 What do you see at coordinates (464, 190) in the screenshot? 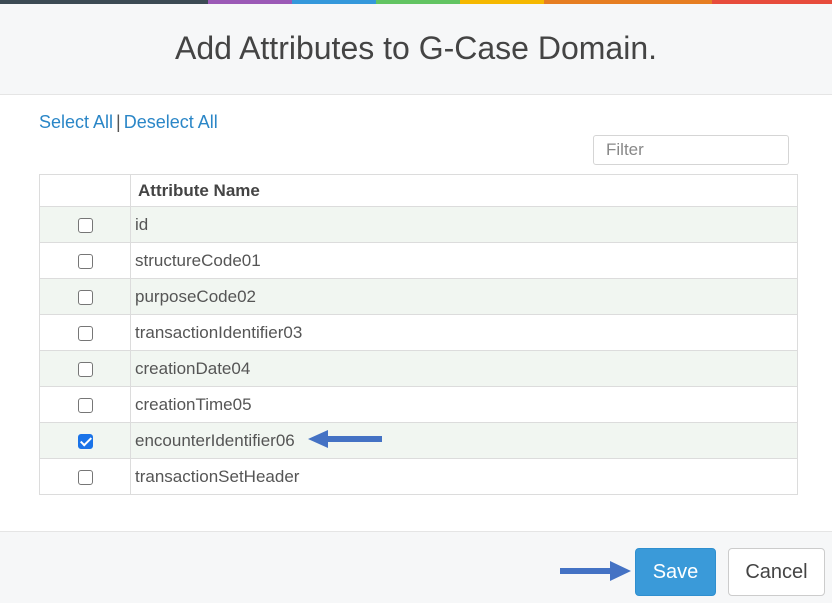
I see `attribute-name-header: Attribute Name` at bounding box center [464, 190].